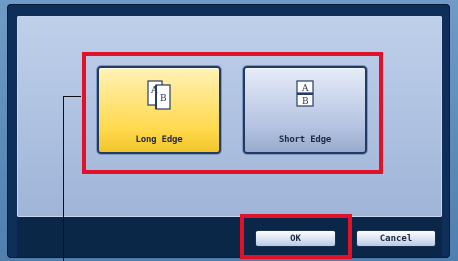 The height and width of the screenshot is (261, 458). Describe the element at coordinates (159, 140) in the screenshot. I see `long-edge-label: Long Edge` at that location.